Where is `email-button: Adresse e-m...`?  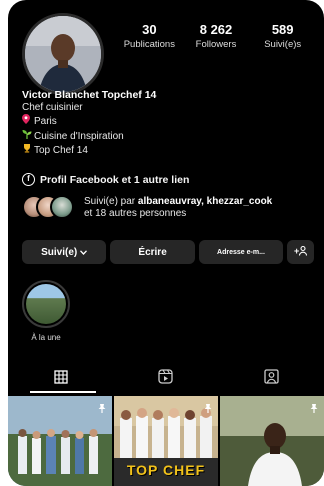
email-button: Adresse e-m... is located at coordinates (241, 252).